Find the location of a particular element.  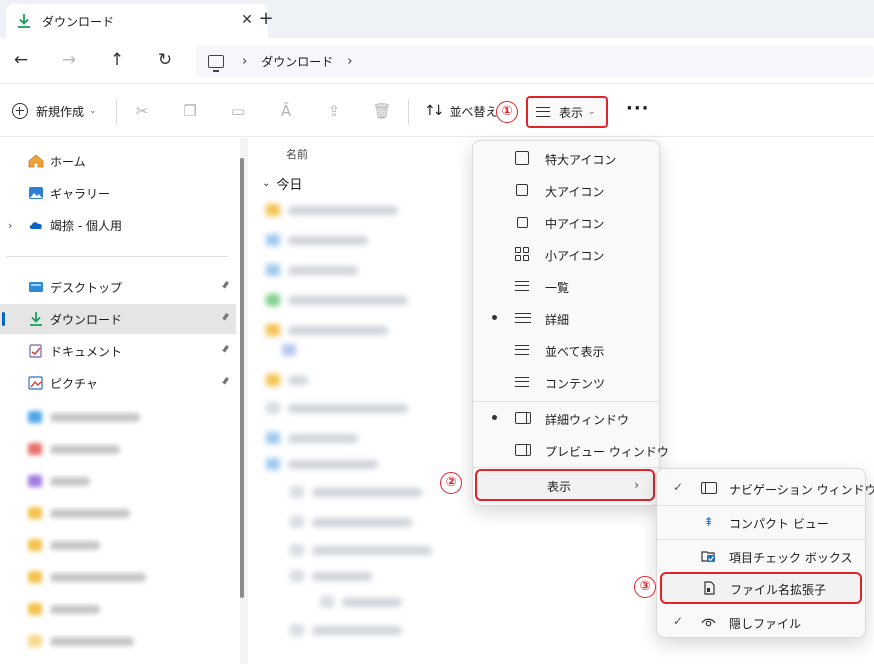

column-header-name: 名前 is located at coordinates (297, 154).